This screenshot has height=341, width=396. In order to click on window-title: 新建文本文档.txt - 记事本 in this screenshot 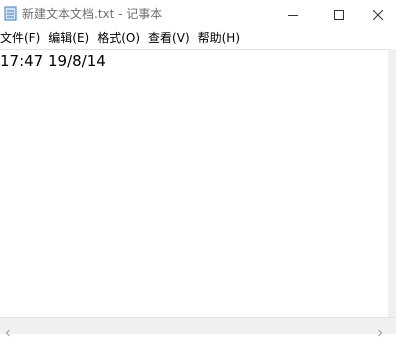, I will do `click(92, 14)`.